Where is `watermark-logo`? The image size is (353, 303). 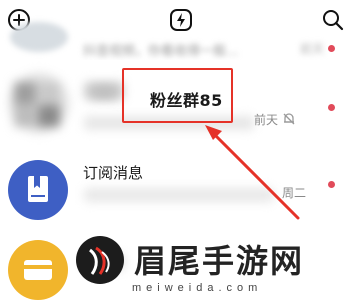
watermark-logo is located at coordinates (100, 260).